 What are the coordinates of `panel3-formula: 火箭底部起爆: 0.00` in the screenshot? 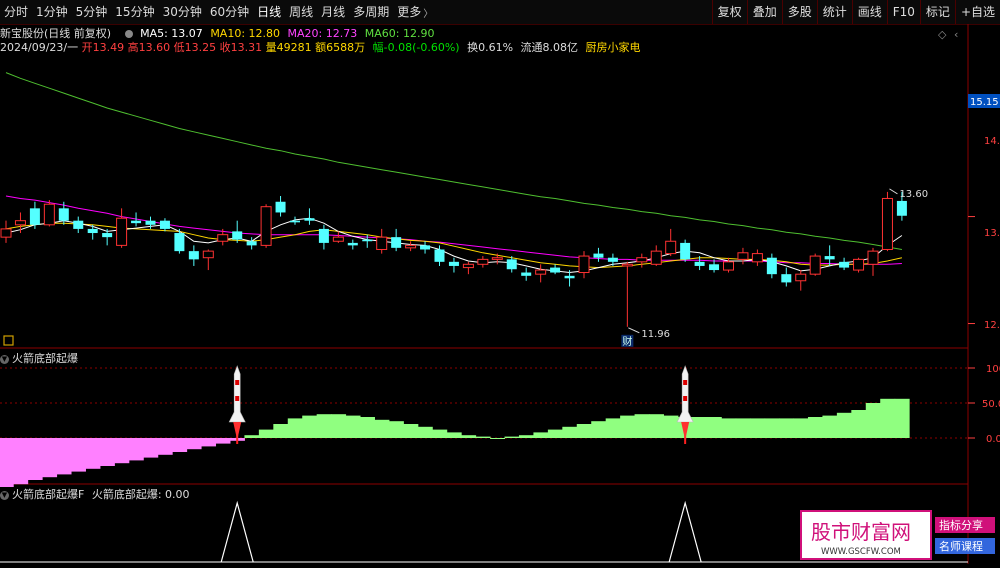 It's located at (140, 494).